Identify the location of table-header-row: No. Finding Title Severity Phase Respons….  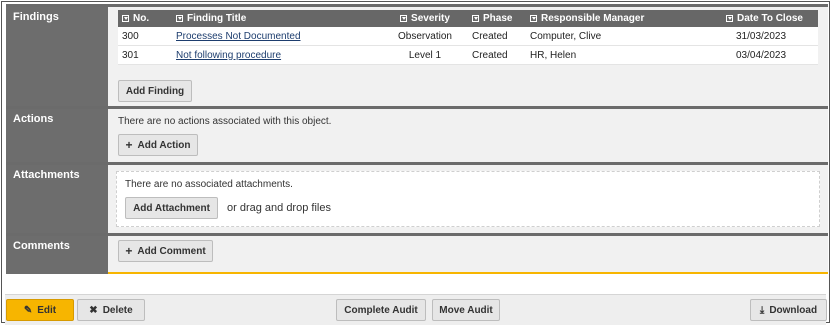
(468, 18).